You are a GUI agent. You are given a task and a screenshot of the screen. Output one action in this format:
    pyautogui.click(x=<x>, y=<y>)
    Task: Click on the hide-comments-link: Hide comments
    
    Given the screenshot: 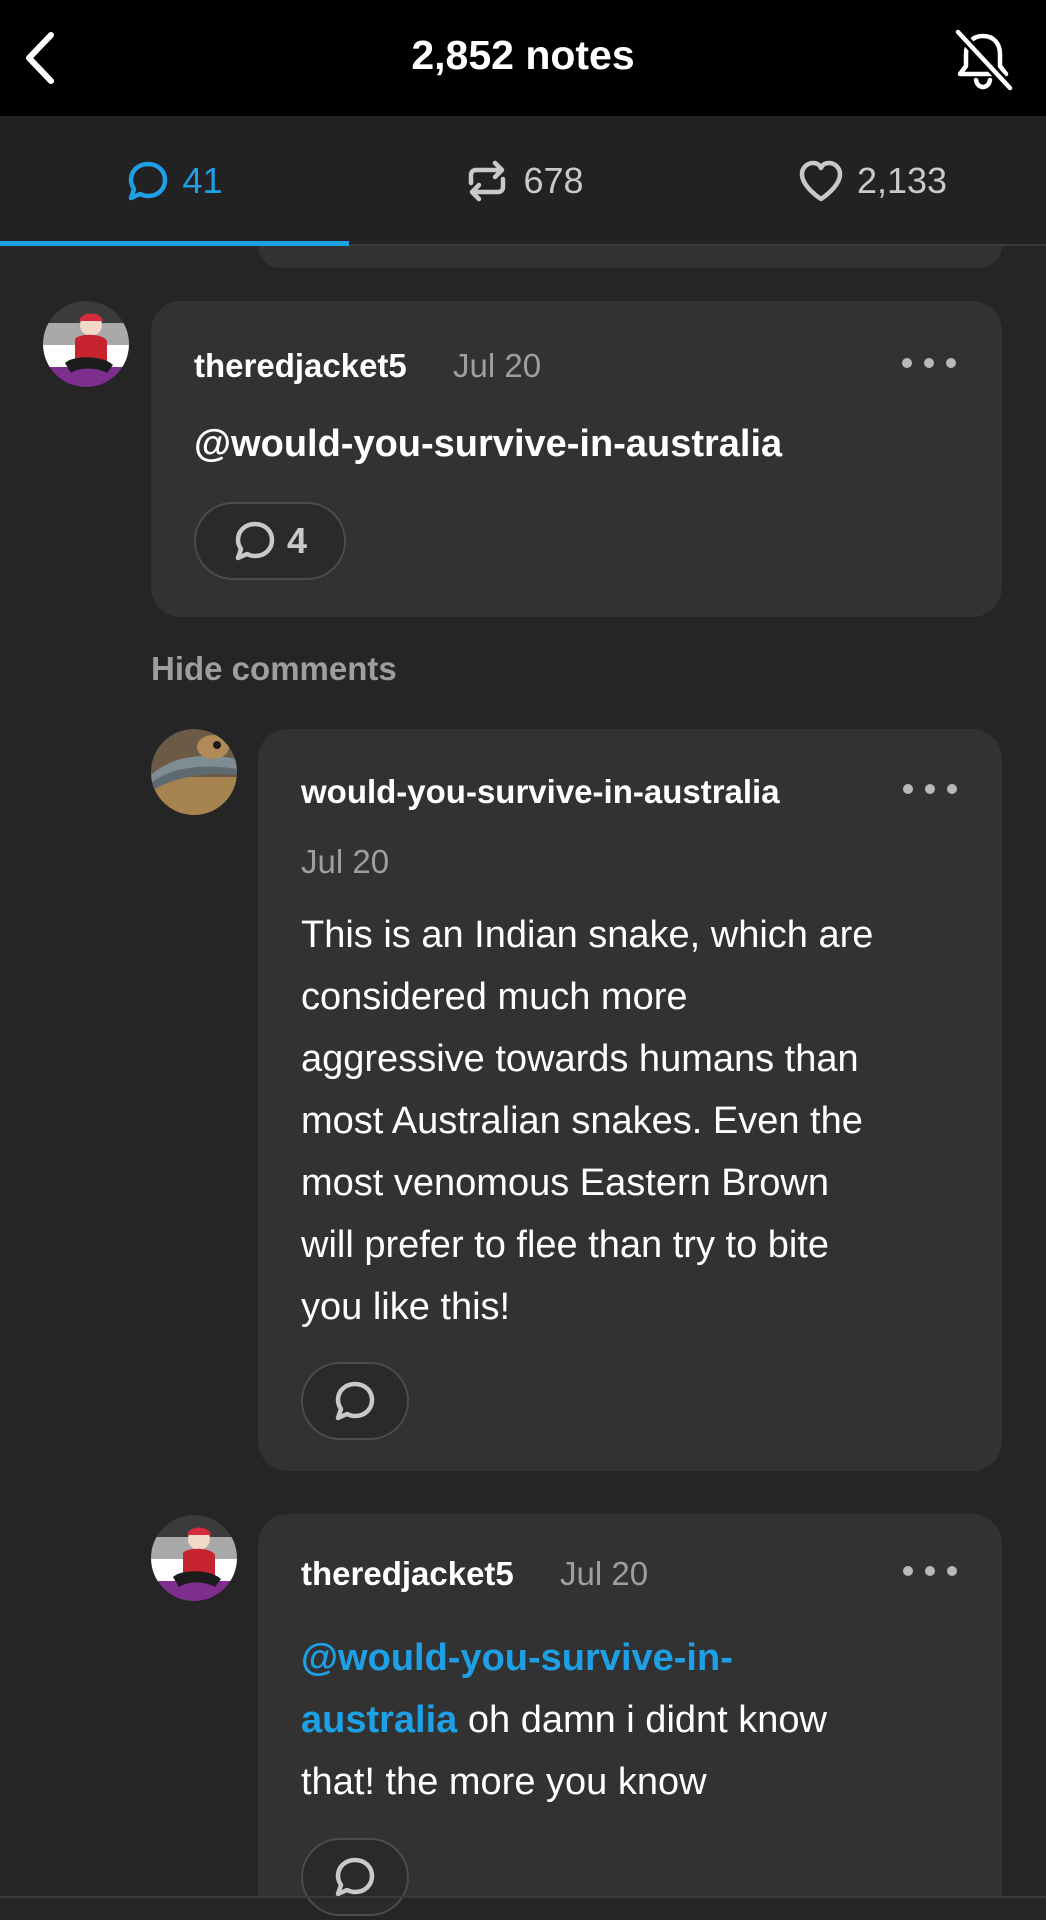 What is the action you would take?
    pyautogui.click(x=274, y=669)
    